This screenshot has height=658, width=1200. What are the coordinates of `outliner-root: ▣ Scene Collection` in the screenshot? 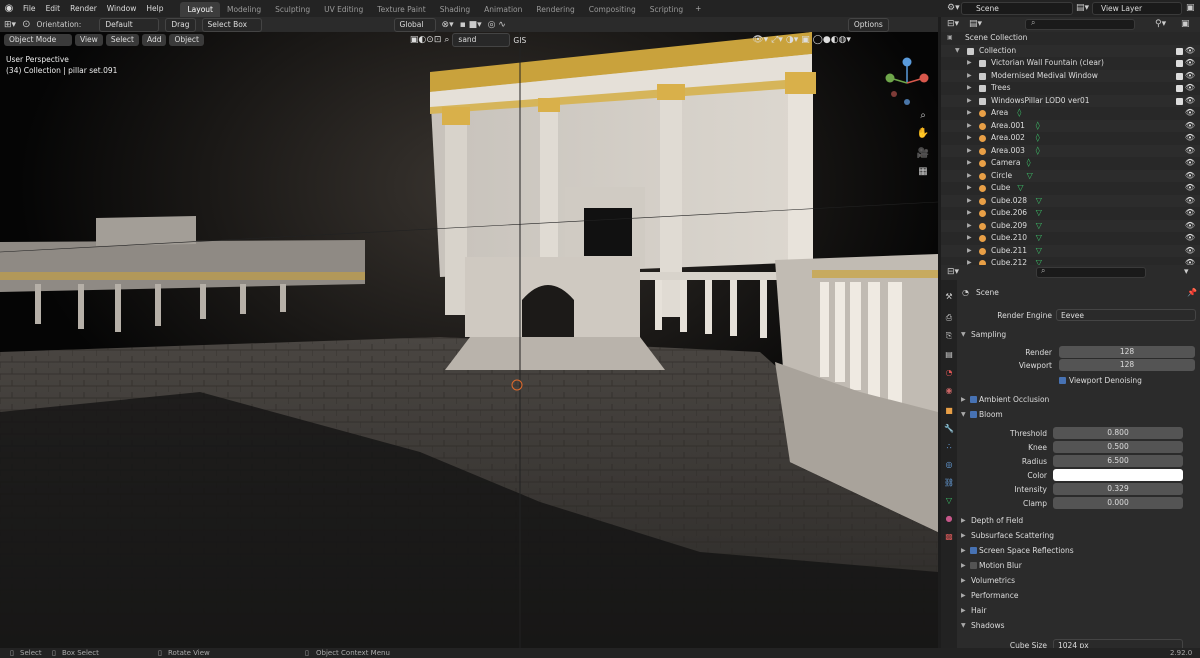 It's located at (1070, 38).